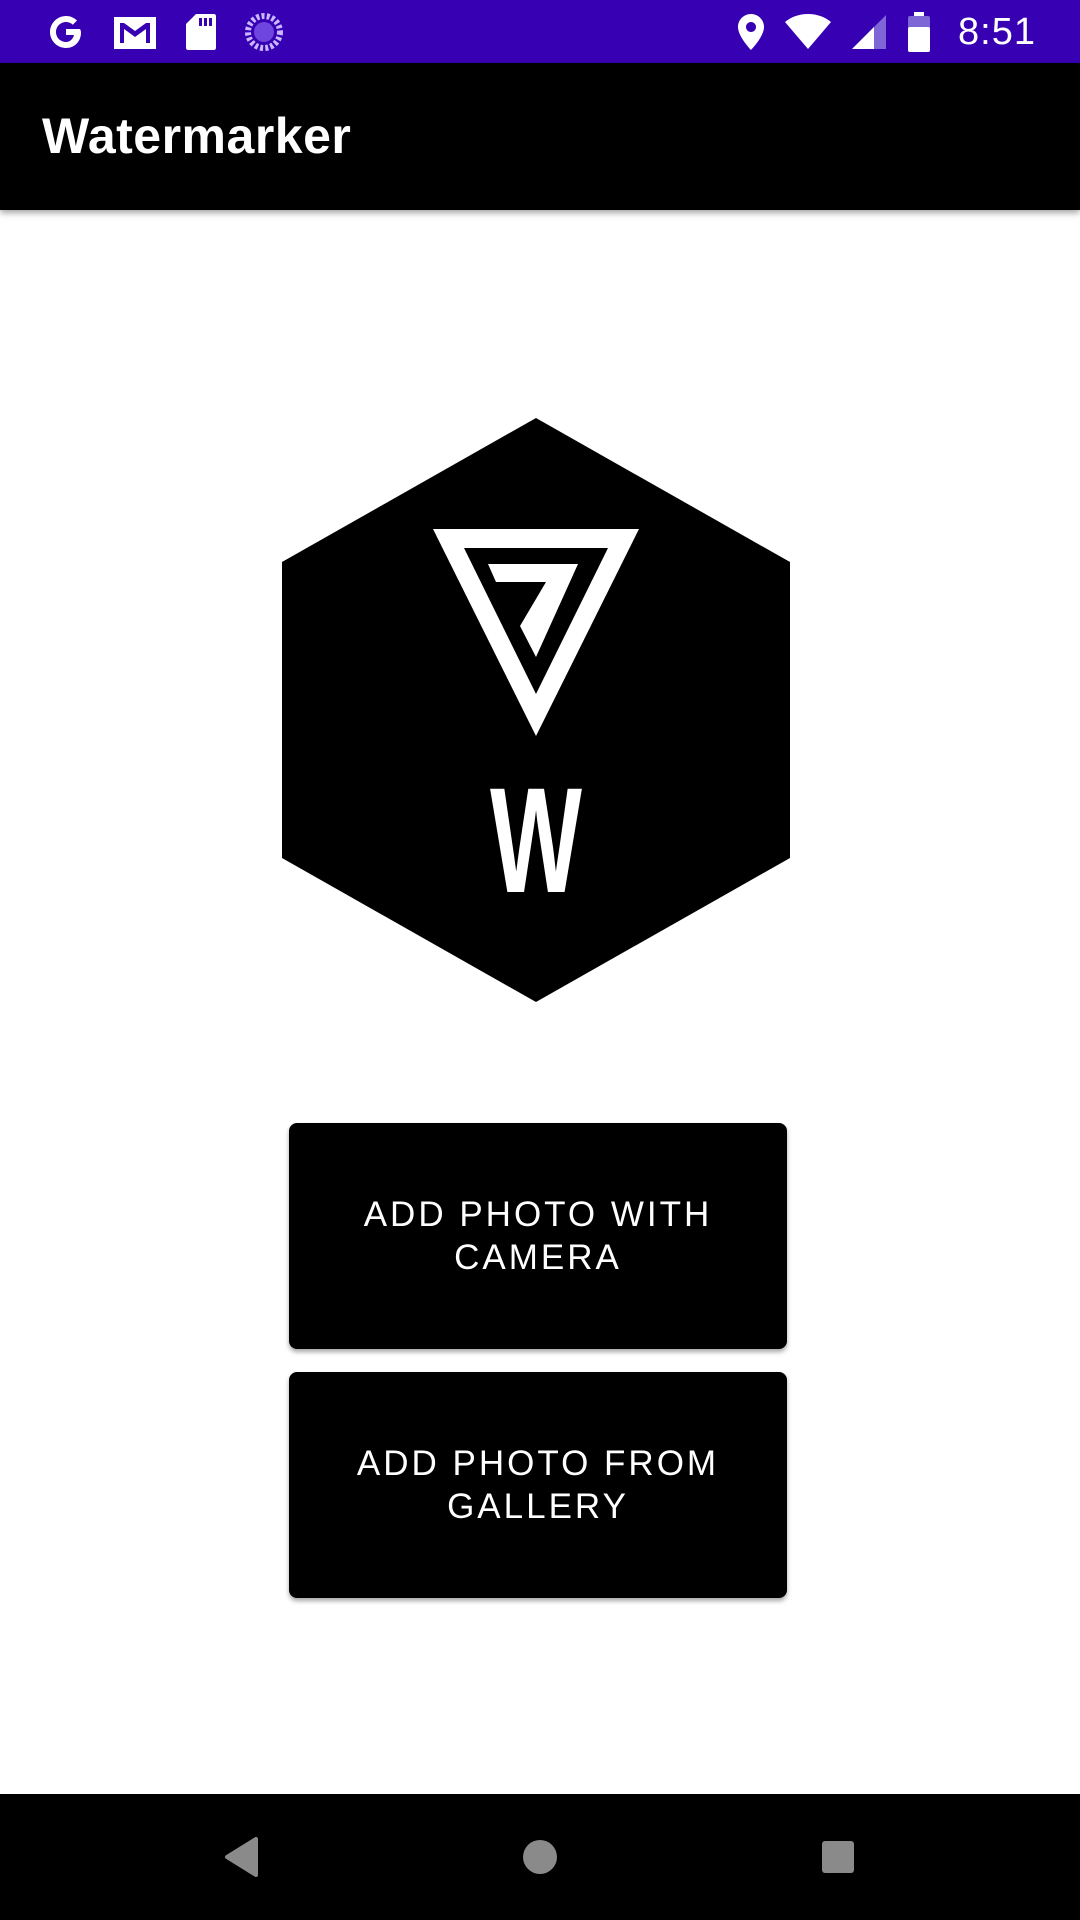 The image size is (1080, 1920). What do you see at coordinates (536, 710) in the screenshot?
I see `watermarker-logo: W` at bounding box center [536, 710].